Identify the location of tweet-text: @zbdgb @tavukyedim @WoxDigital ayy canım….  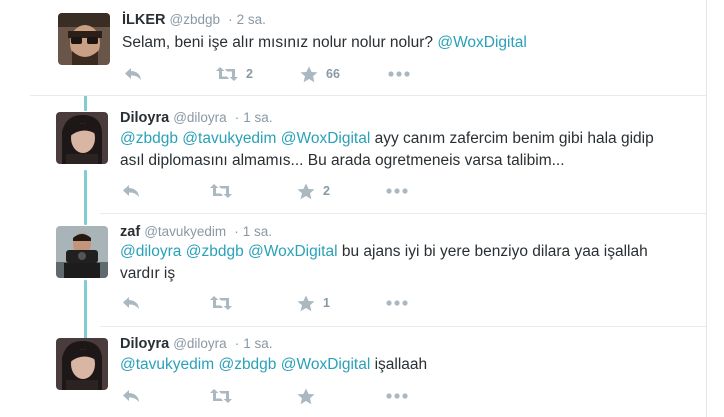
(387, 150).